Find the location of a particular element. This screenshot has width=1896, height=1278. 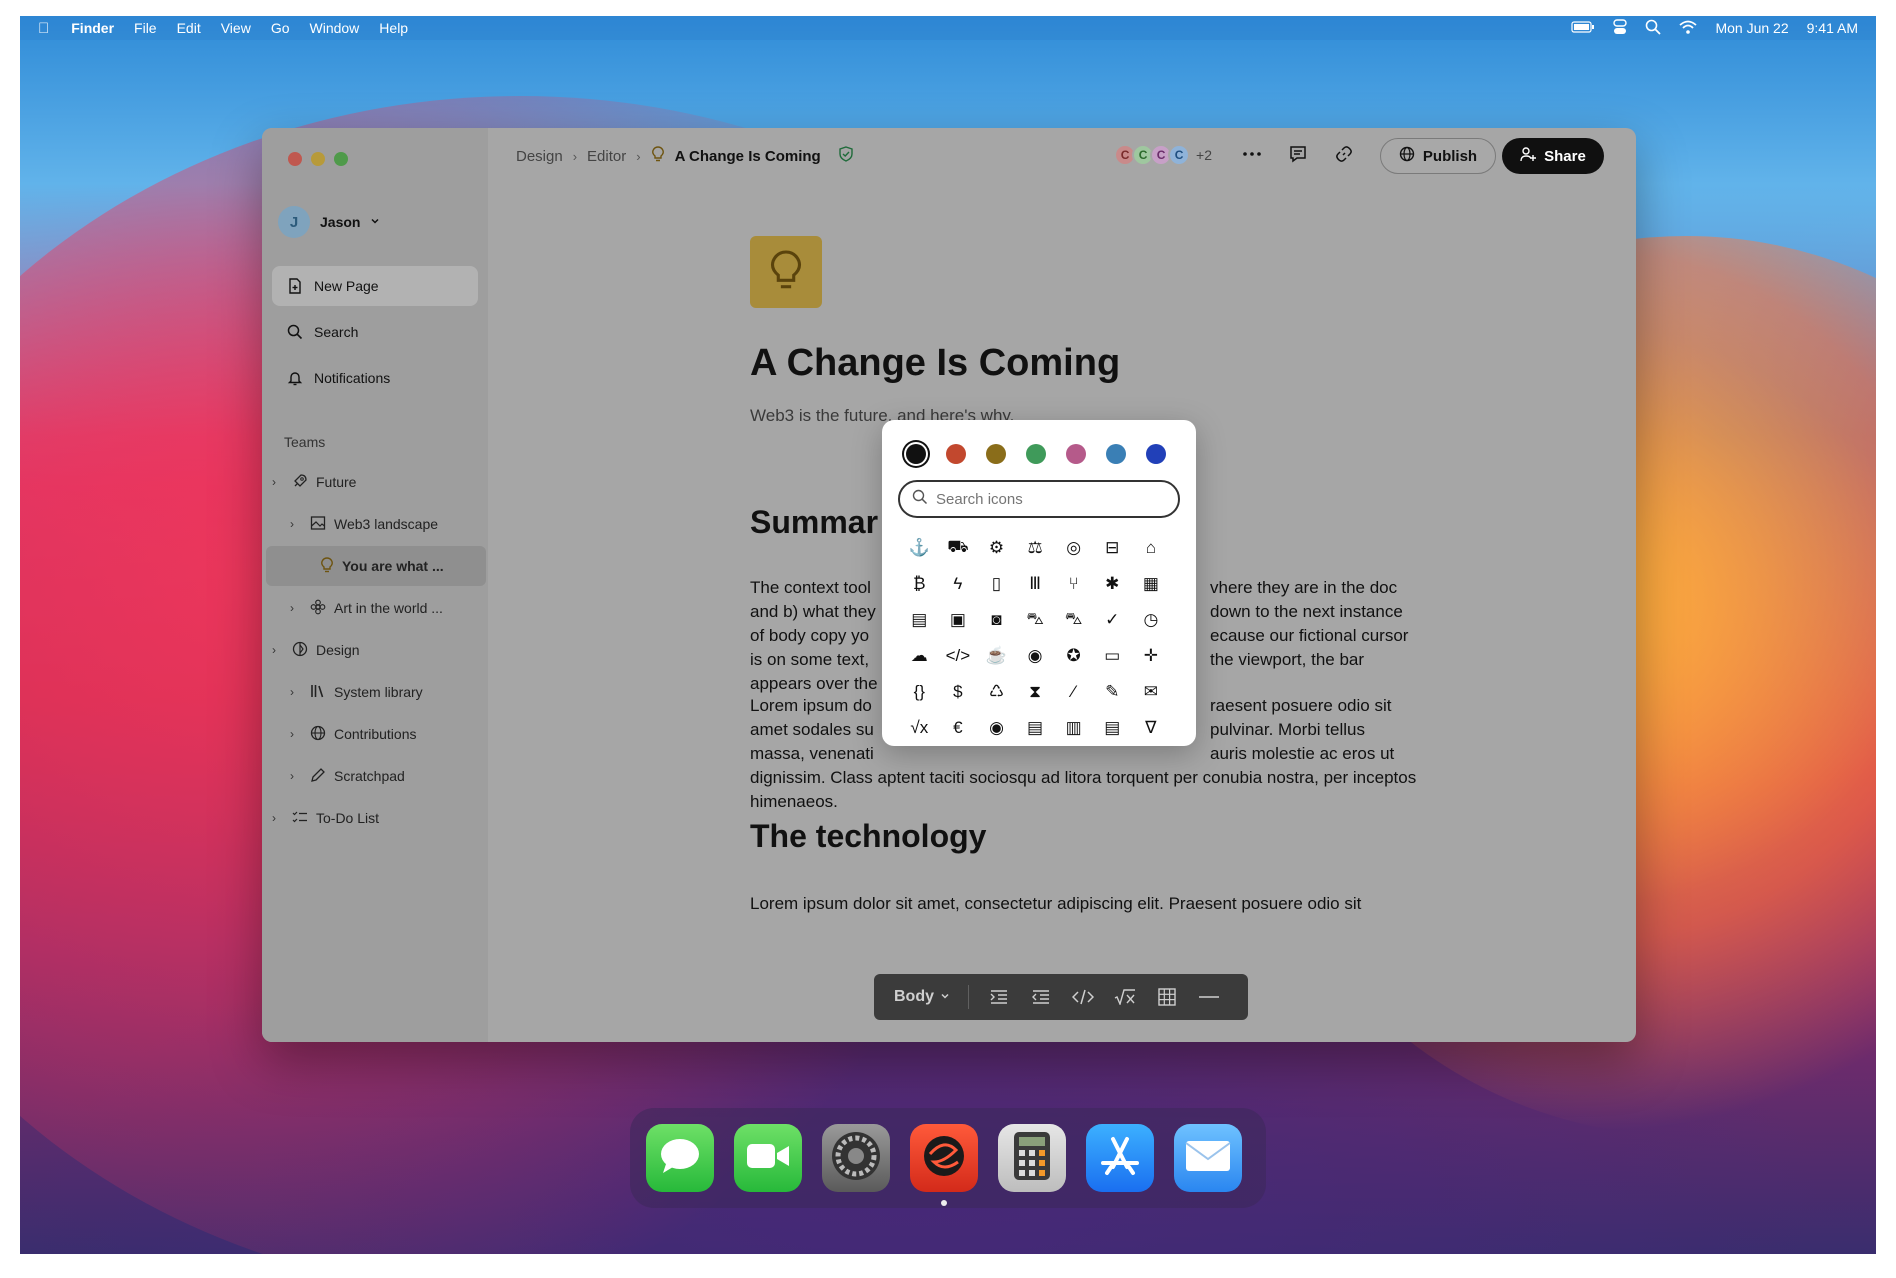

text-style-dropdown: Body is located at coordinates (922, 997).